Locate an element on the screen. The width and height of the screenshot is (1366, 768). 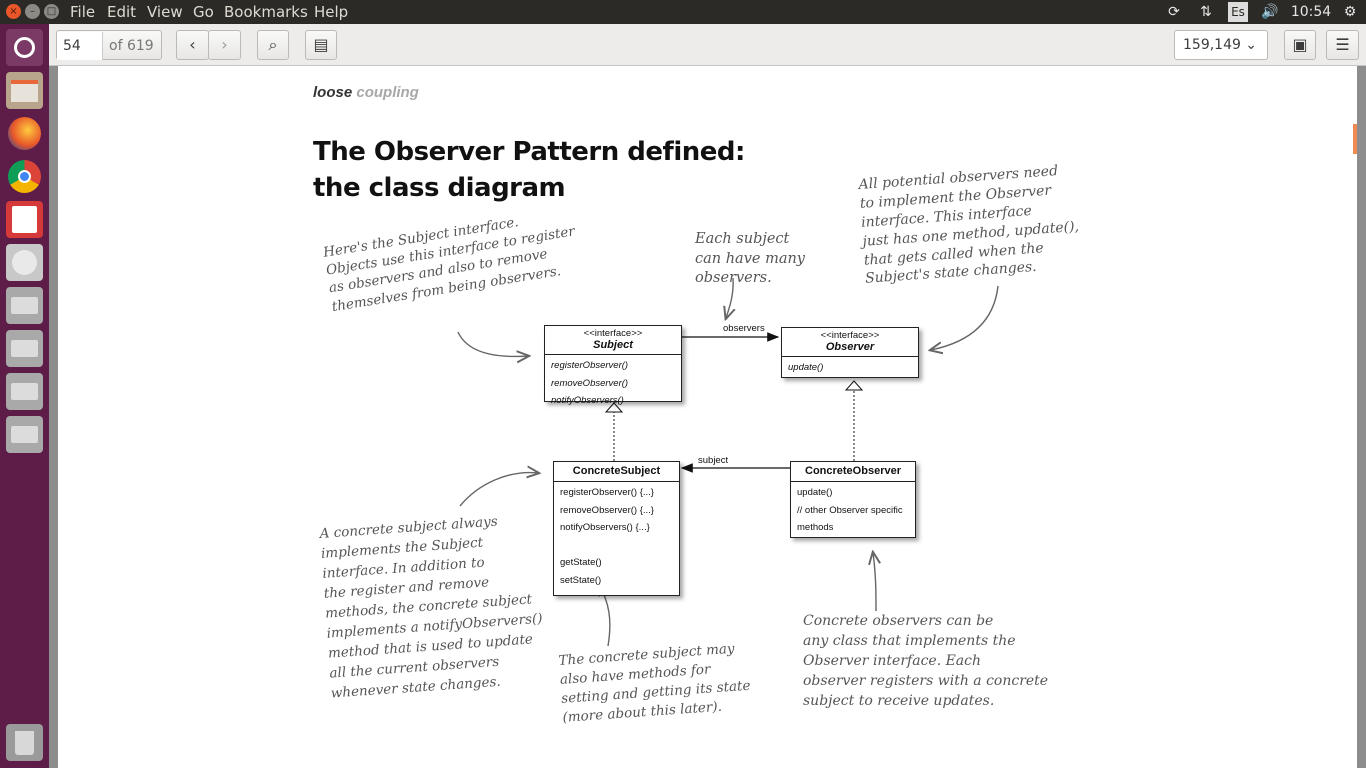
next-page-button: › is located at coordinates (224, 45).